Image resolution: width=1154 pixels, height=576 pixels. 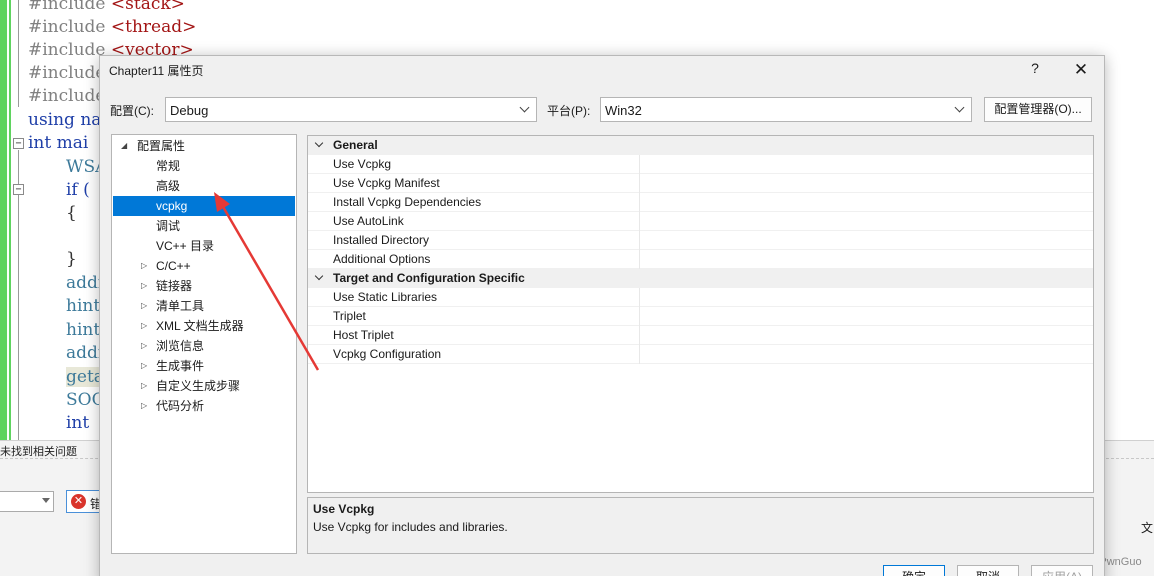 I want to click on code-line: #include, so click(x=66, y=73).